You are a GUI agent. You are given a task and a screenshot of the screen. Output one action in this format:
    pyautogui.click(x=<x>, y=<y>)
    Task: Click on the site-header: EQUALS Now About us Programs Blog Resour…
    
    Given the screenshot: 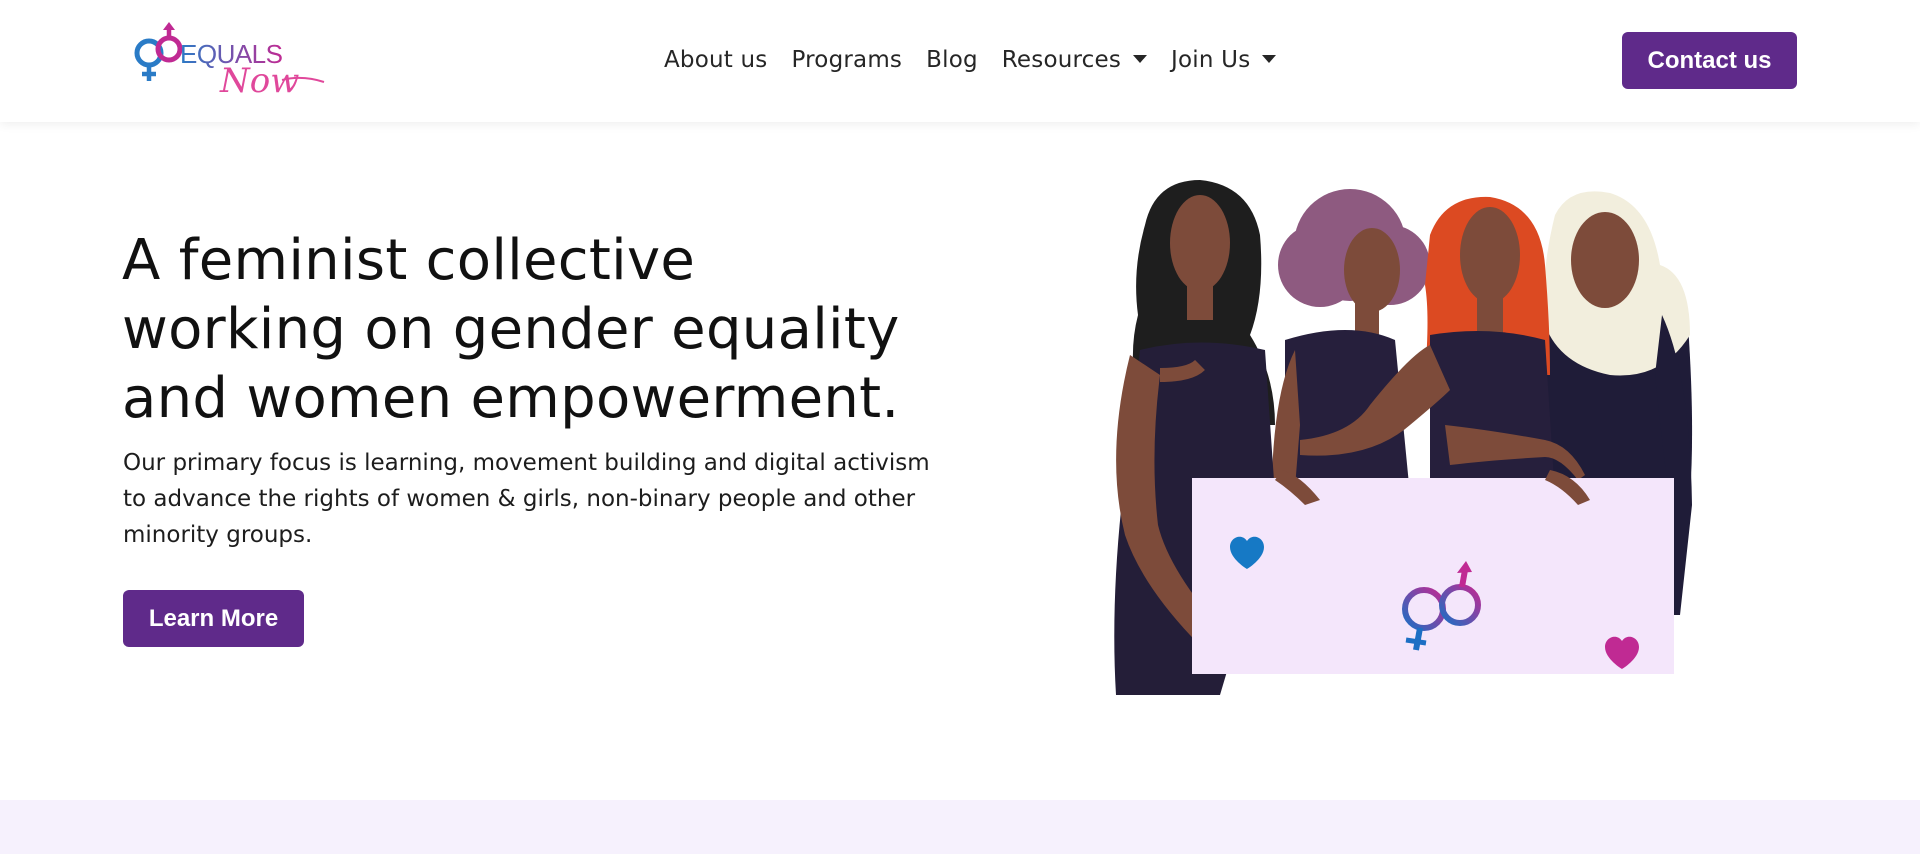 What is the action you would take?
    pyautogui.click(x=960, y=61)
    